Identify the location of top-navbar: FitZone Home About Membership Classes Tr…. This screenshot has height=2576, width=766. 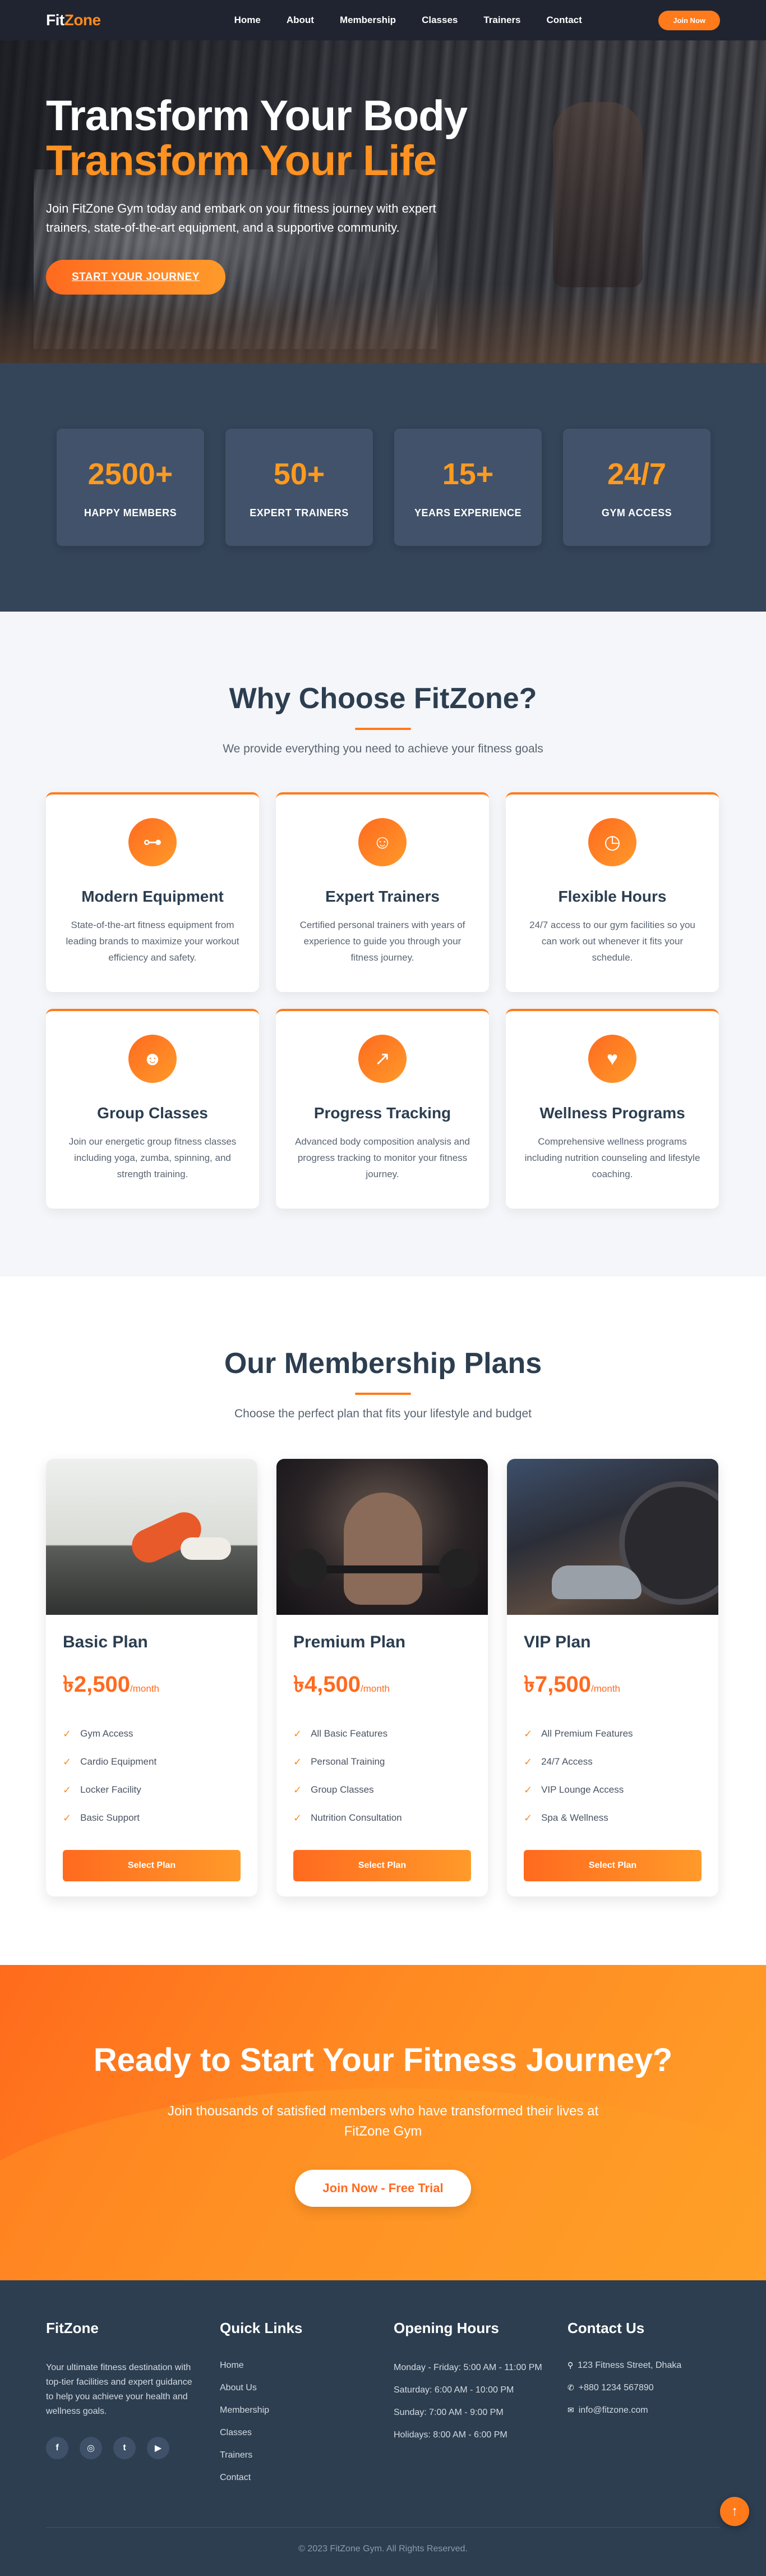
(383, 20).